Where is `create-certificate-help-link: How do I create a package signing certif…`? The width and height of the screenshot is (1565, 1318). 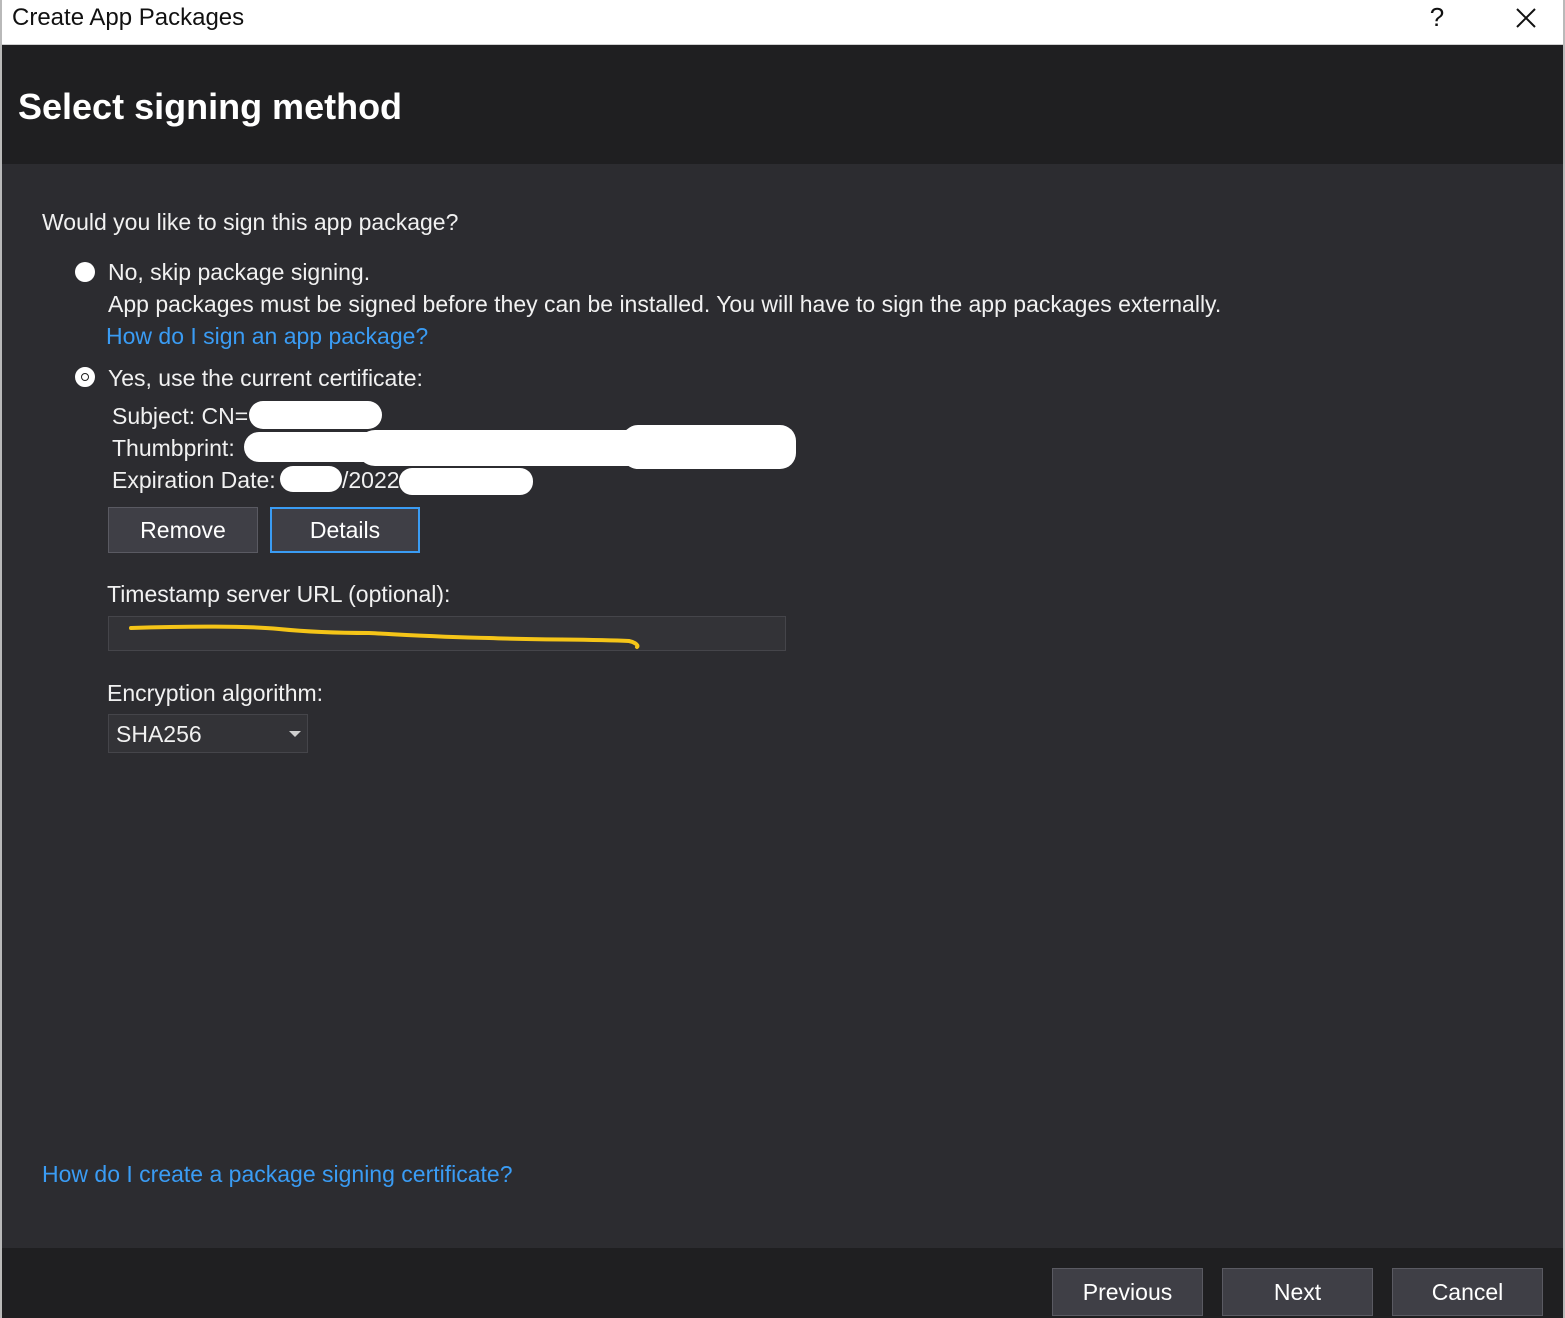 create-certificate-help-link: How do I create a package signing certif… is located at coordinates (277, 1174).